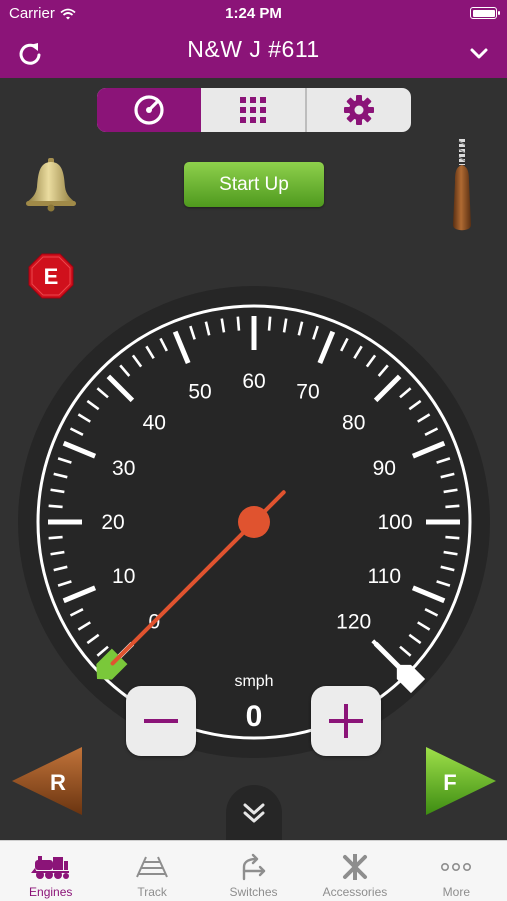 The height and width of the screenshot is (901, 507). Describe the element at coordinates (254, 184) in the screenshot. I see `start-up-button: Start Up` at that location.